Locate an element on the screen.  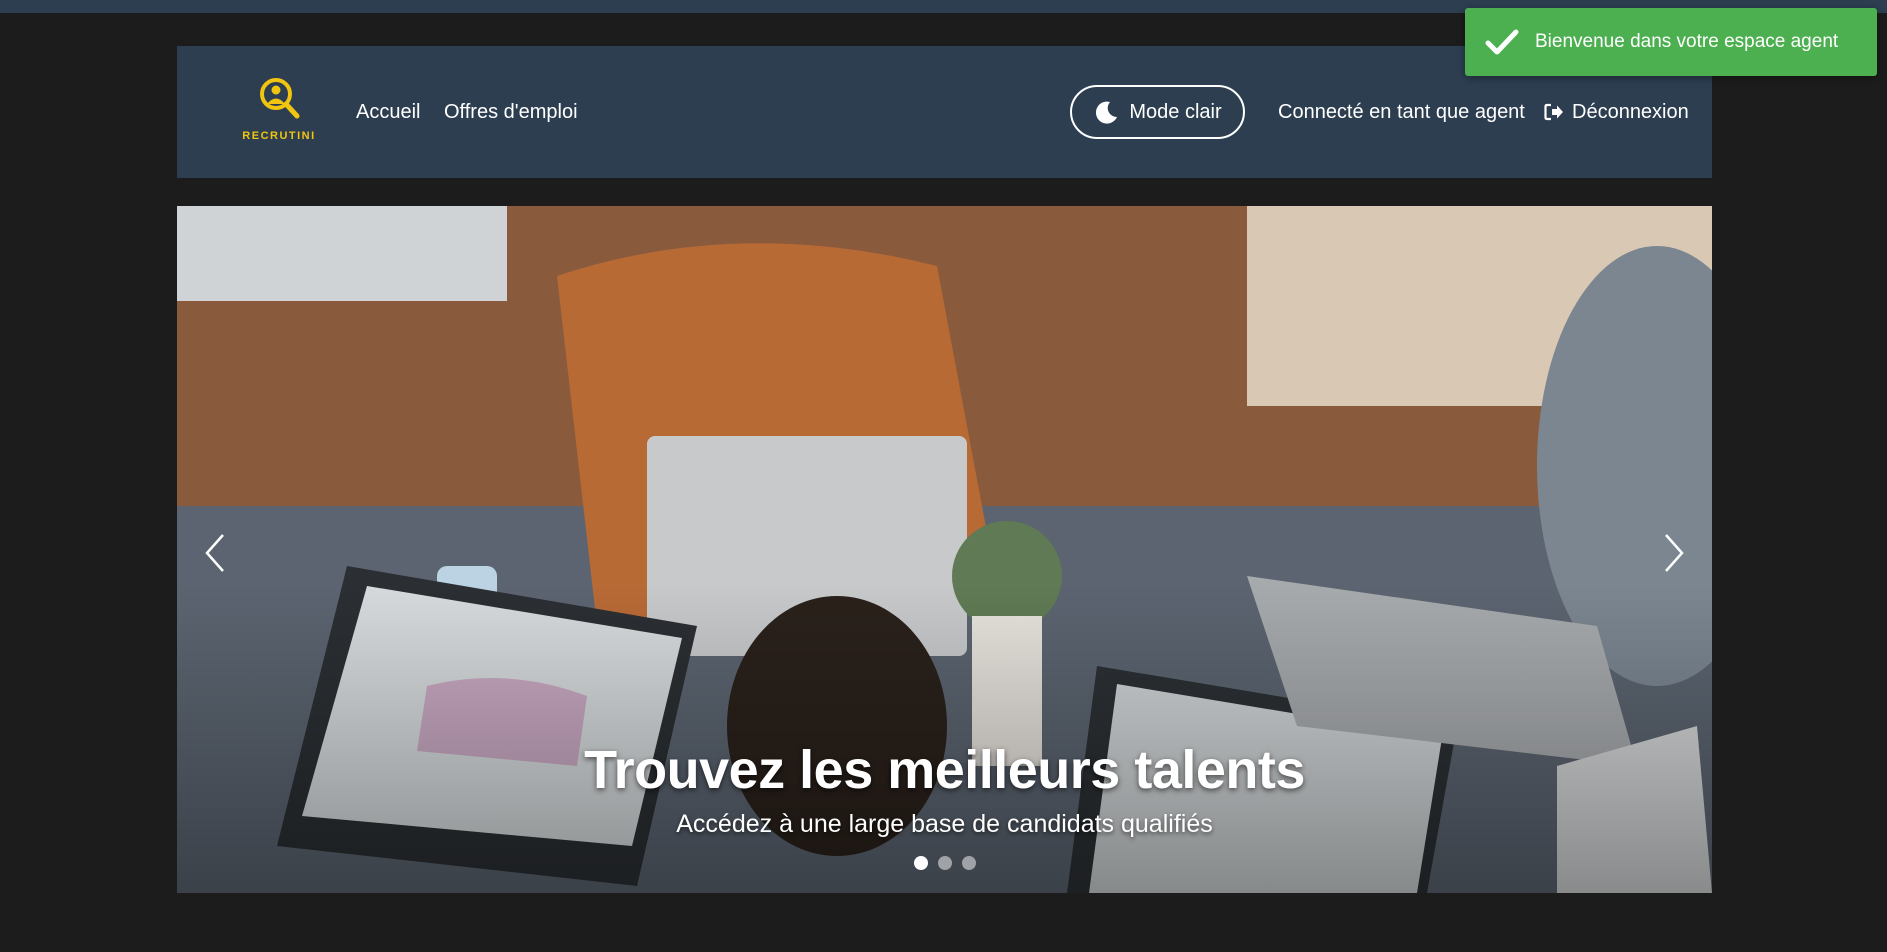
carousel-next-button is located at coordinates (1674, 553).